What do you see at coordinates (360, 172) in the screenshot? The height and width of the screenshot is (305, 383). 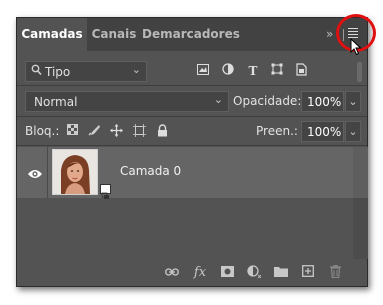 I see `scrollbar-thumb` at bounding box center [360, 172].